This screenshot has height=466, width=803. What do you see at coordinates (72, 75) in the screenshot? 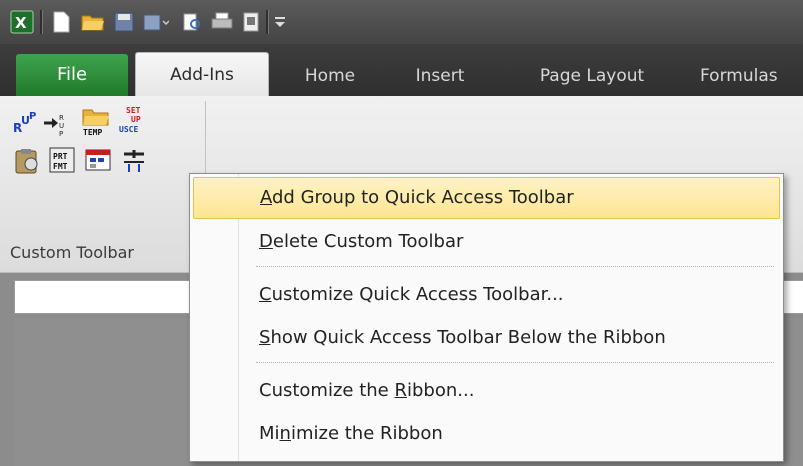
I see `tab-file: File` at bounding box center [72, 75].